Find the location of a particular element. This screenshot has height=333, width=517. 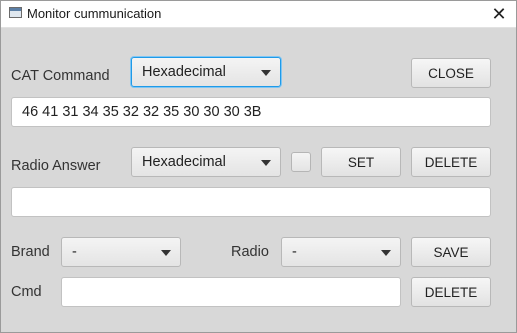

close-window-icon: ✕ is located at coordinates (499, 14).